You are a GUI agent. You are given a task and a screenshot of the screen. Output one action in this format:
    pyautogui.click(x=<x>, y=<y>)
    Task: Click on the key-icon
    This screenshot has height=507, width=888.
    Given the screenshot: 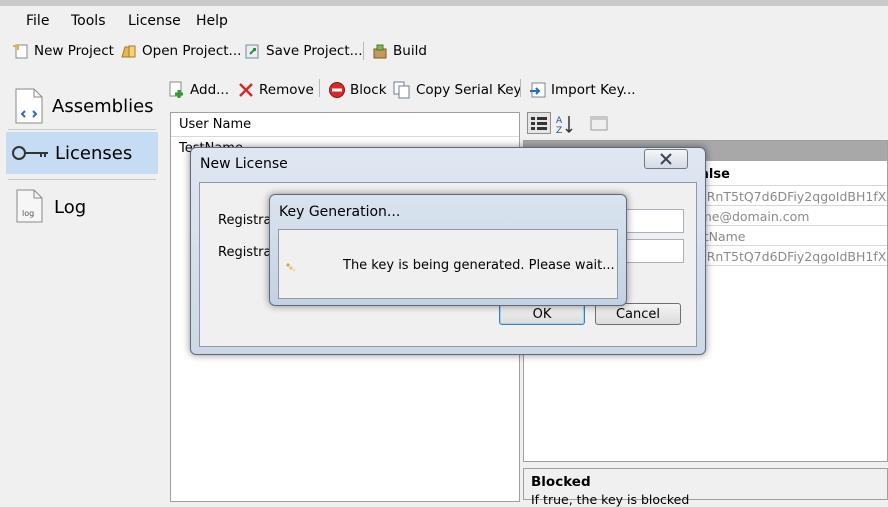 What is the action you would take?
    pyautogui.click(x=30, y=153)
    